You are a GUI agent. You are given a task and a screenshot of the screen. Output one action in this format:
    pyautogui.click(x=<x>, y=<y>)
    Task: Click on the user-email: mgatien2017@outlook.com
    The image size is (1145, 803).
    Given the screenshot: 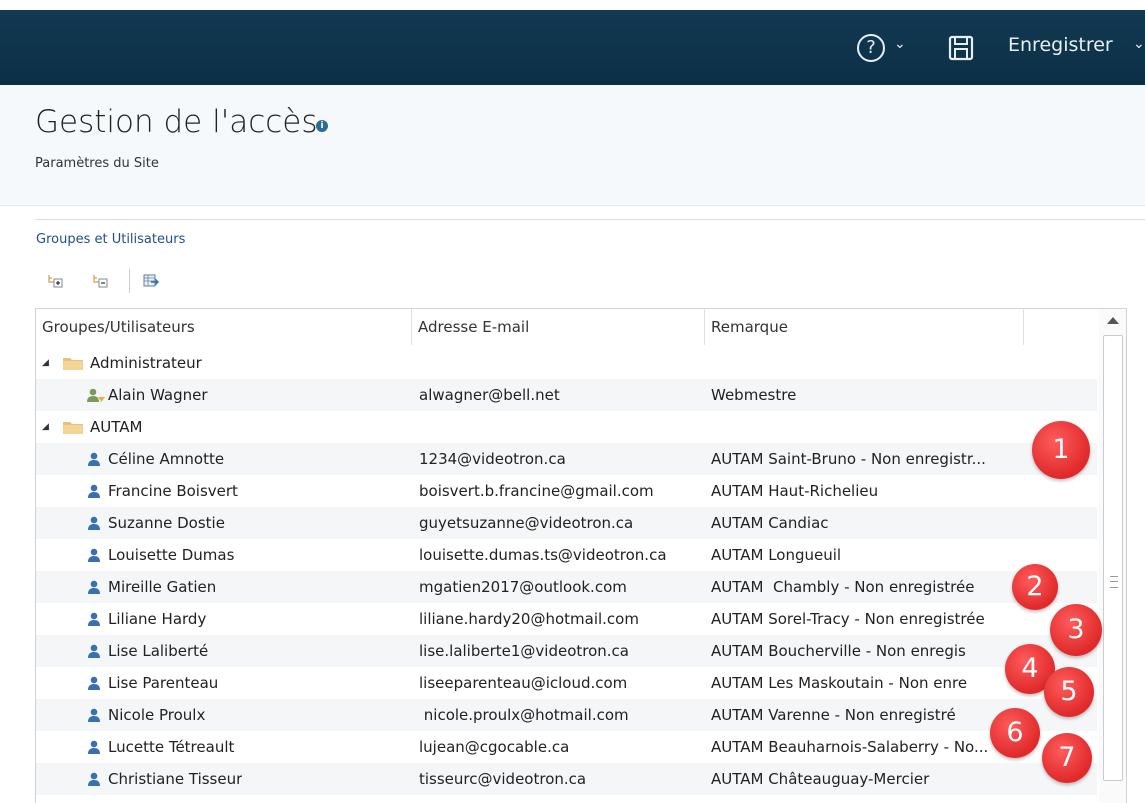 What is the action you would take?
    pyautogui.click(x=523, y=587)
    